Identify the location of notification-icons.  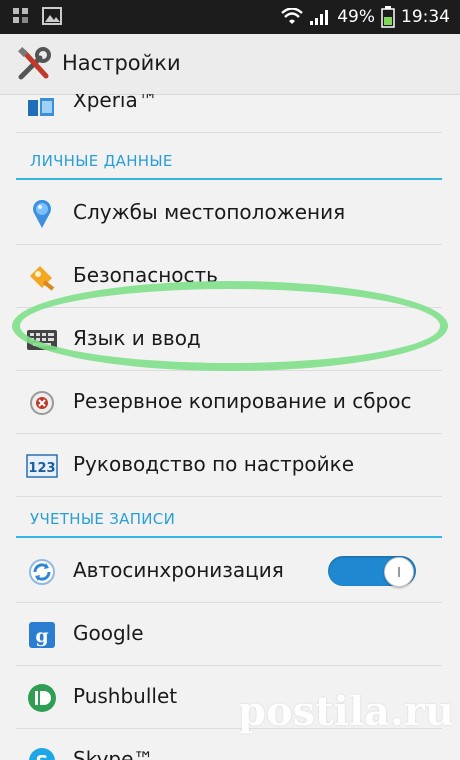
(37, 16).